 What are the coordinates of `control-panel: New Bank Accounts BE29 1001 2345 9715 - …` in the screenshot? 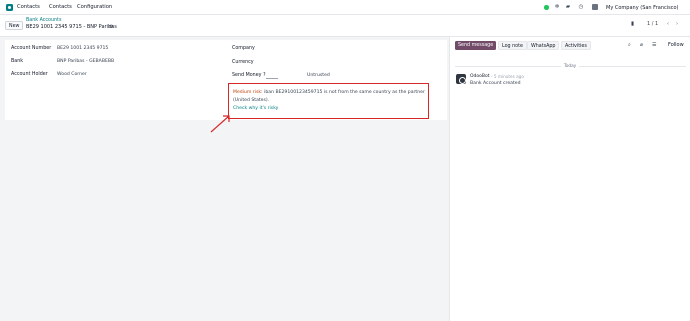 It's located at (345, 26).